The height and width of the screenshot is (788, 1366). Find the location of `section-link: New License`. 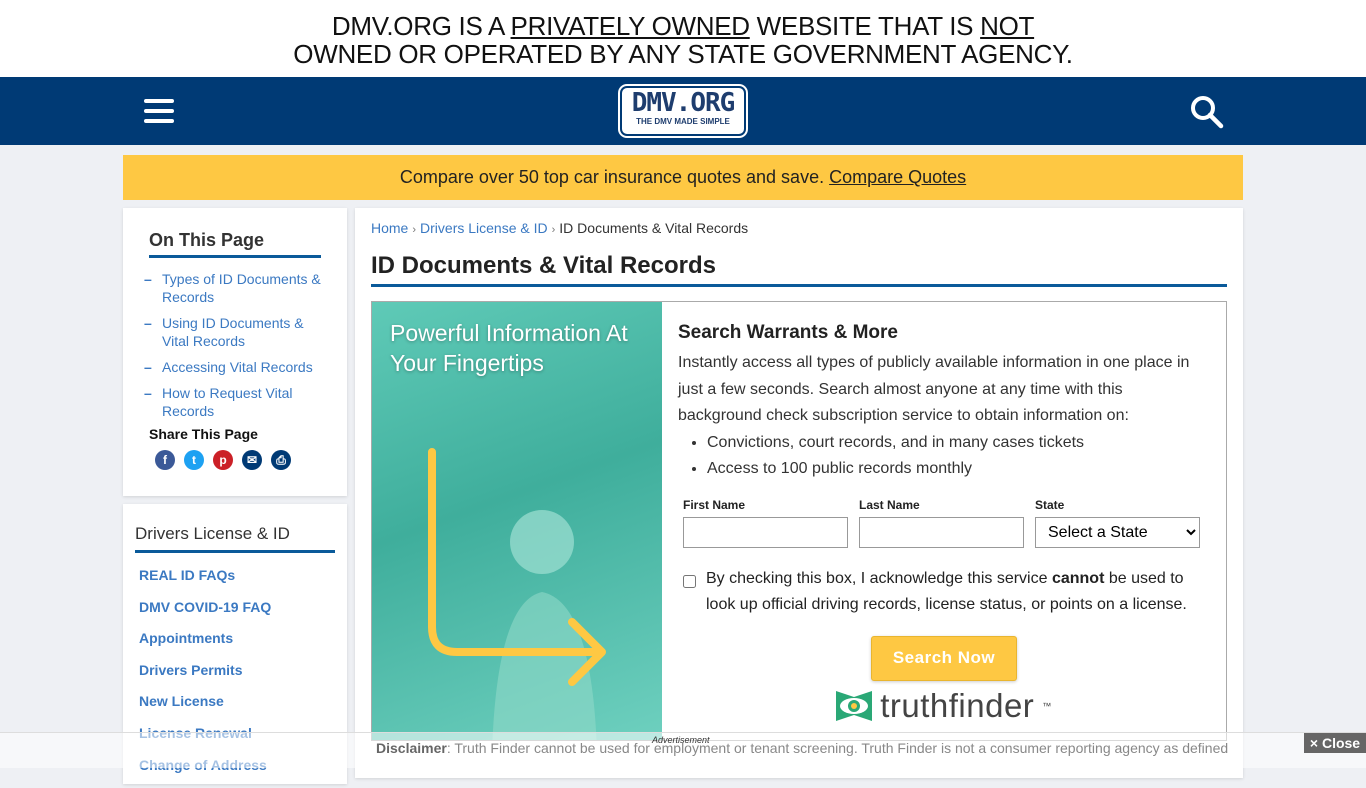

section-link: New License is located at coordinates (237, 709).